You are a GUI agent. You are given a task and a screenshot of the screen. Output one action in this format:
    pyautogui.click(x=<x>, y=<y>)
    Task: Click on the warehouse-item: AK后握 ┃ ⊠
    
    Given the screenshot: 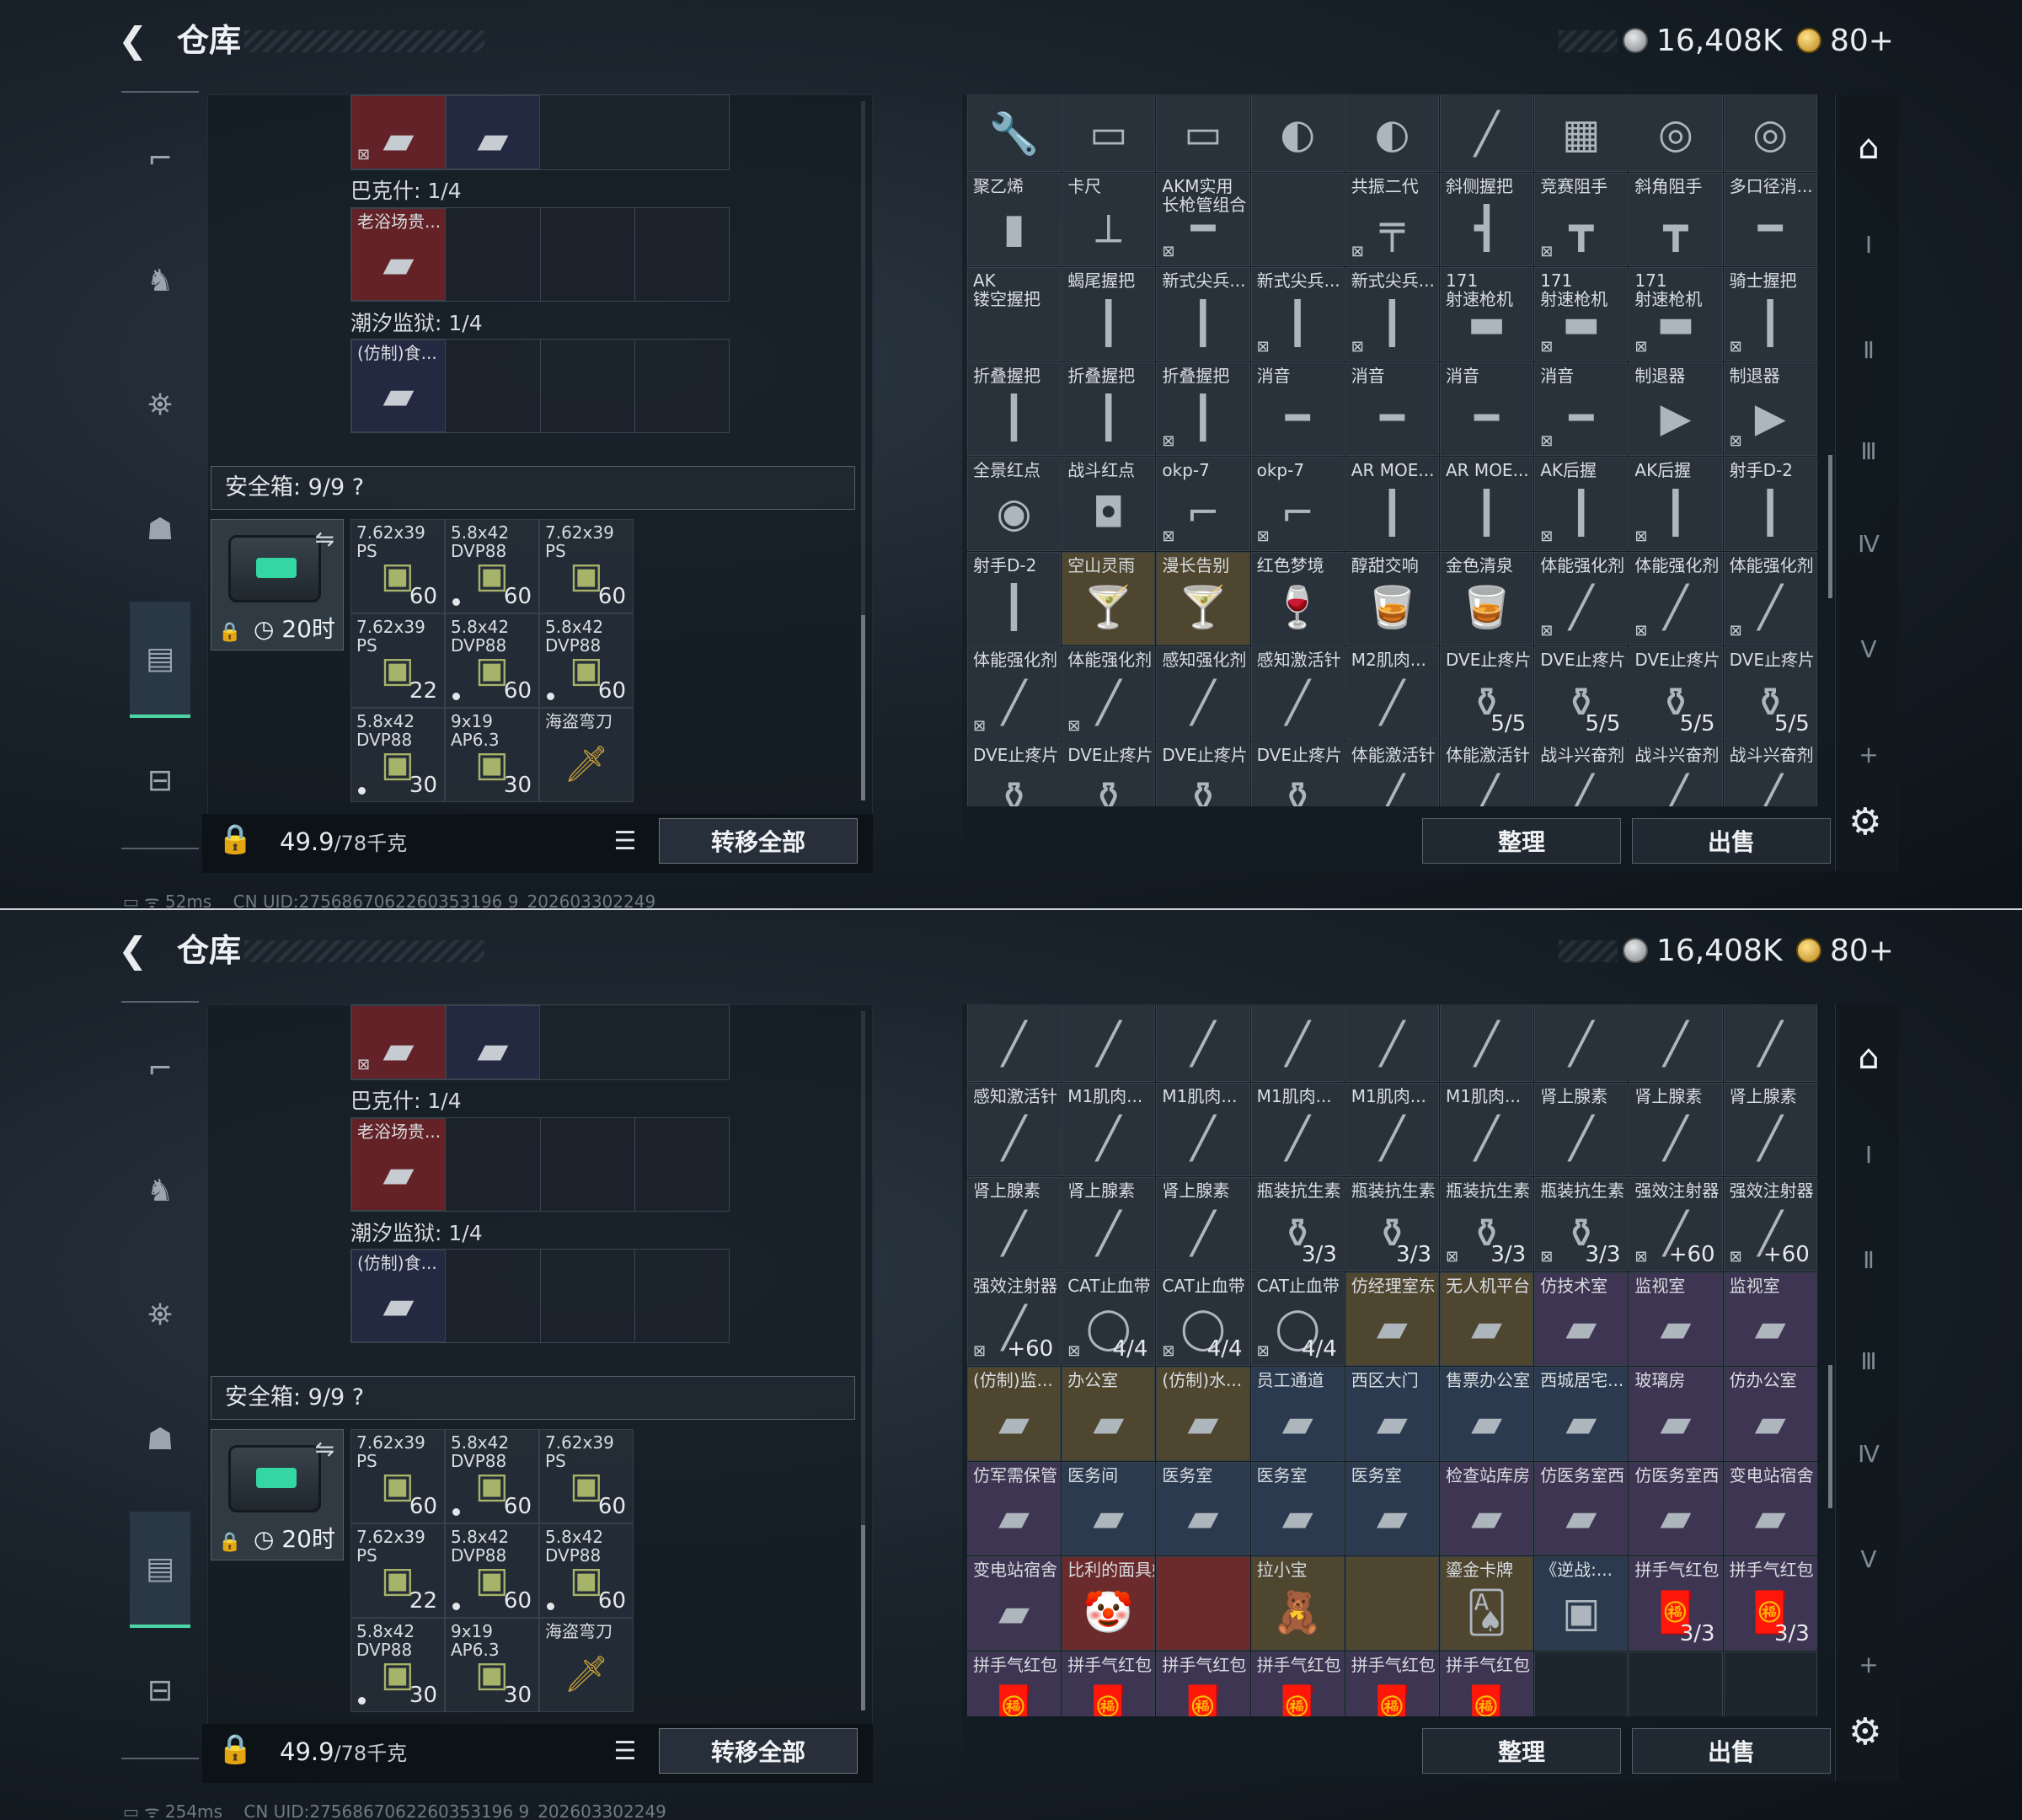 What is the action you would take?
    pyautogui.click(x=1581, y=504)
    